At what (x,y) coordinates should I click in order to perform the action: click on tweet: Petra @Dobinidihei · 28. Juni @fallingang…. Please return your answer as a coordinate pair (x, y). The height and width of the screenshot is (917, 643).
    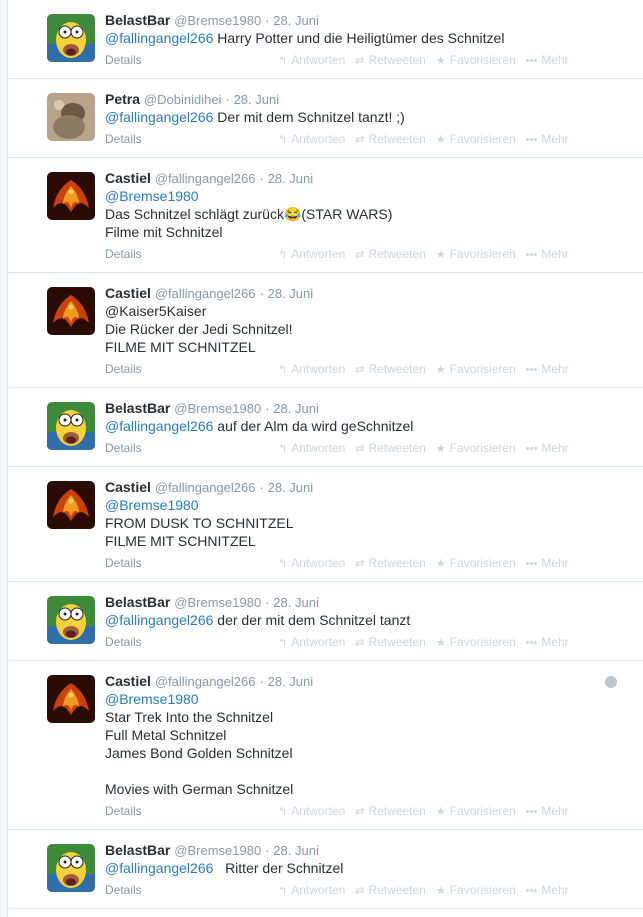
    Looking at the image, I should click on (325, 118).